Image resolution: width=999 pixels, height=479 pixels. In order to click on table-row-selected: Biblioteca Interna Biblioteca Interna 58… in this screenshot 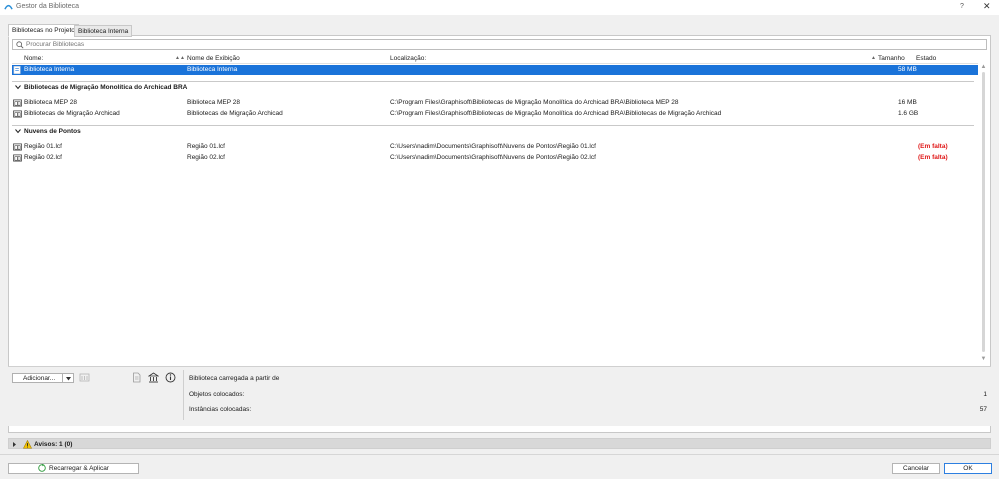, I will do `click(495, 70)`.